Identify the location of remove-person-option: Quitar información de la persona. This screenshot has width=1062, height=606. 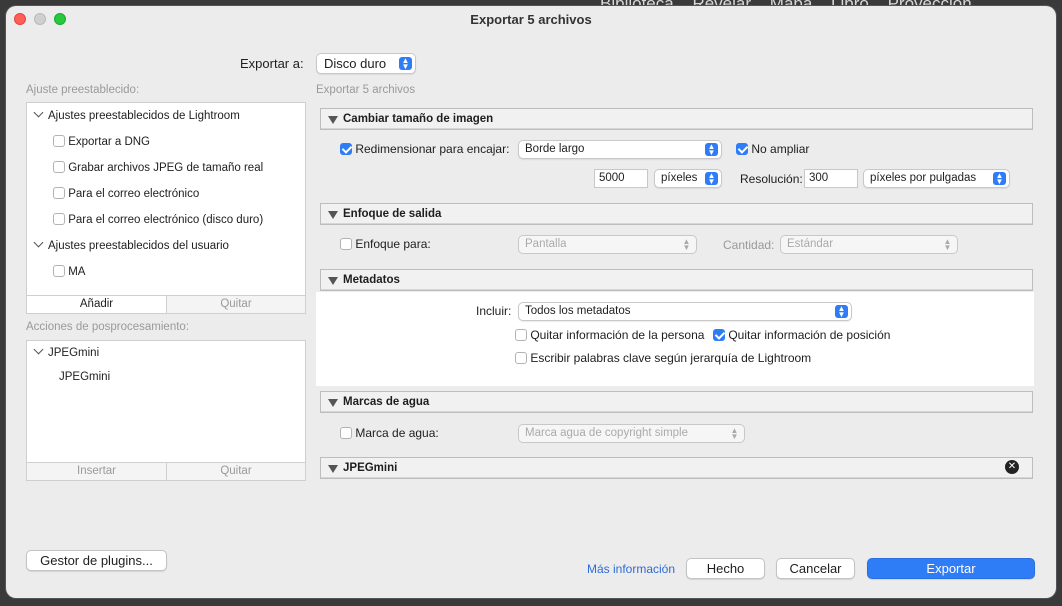
(609, 335).